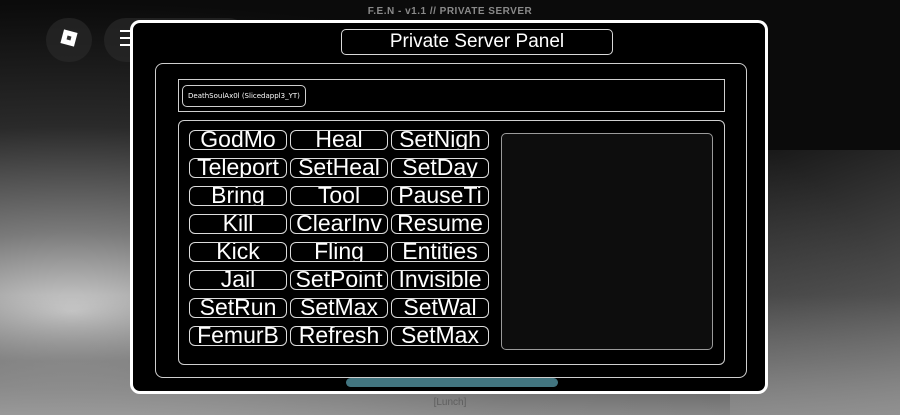 The width and height of the screenshot is (900, 415). I want to click on command-button: Bring, so click(238, 196).